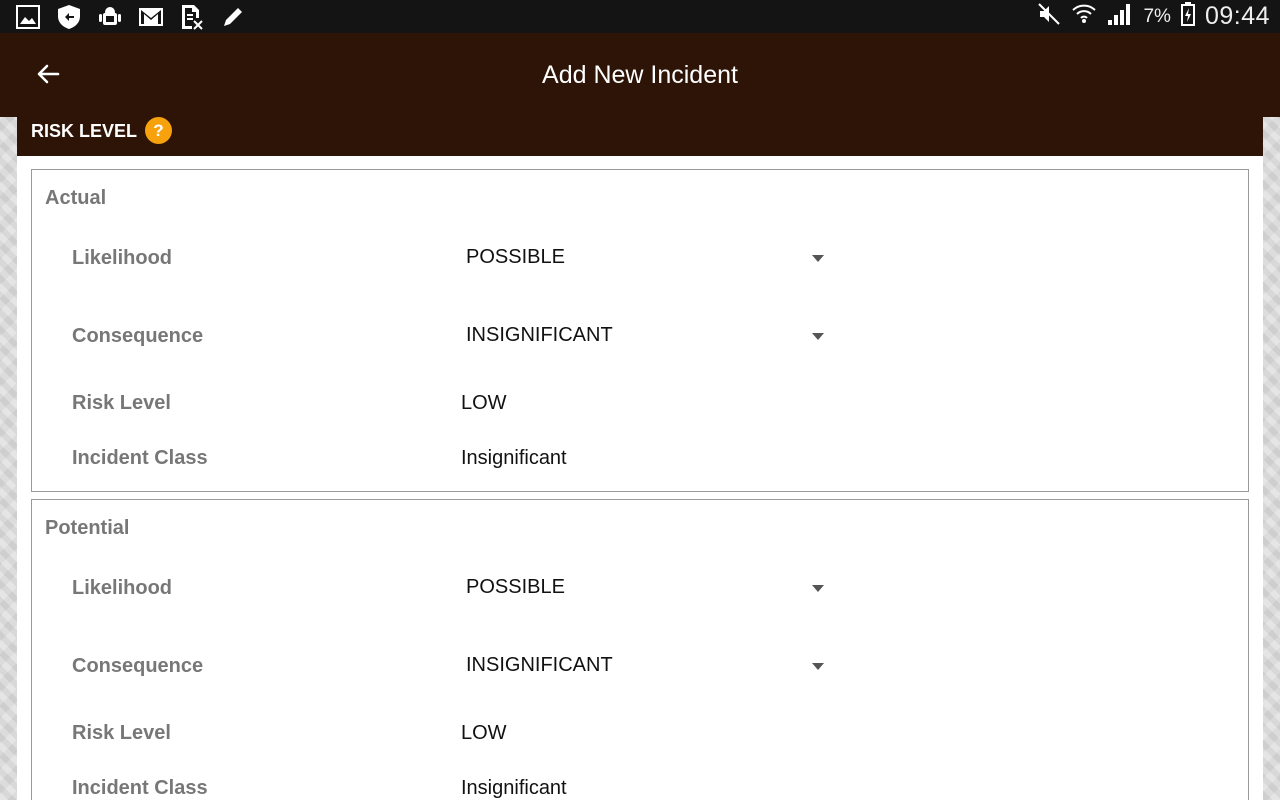 The image size is (1280, 800). Describe the element at coordinates (640, 136) in the screenshot. I see `risk-level-header: RISK LEVEL ?` at that location.